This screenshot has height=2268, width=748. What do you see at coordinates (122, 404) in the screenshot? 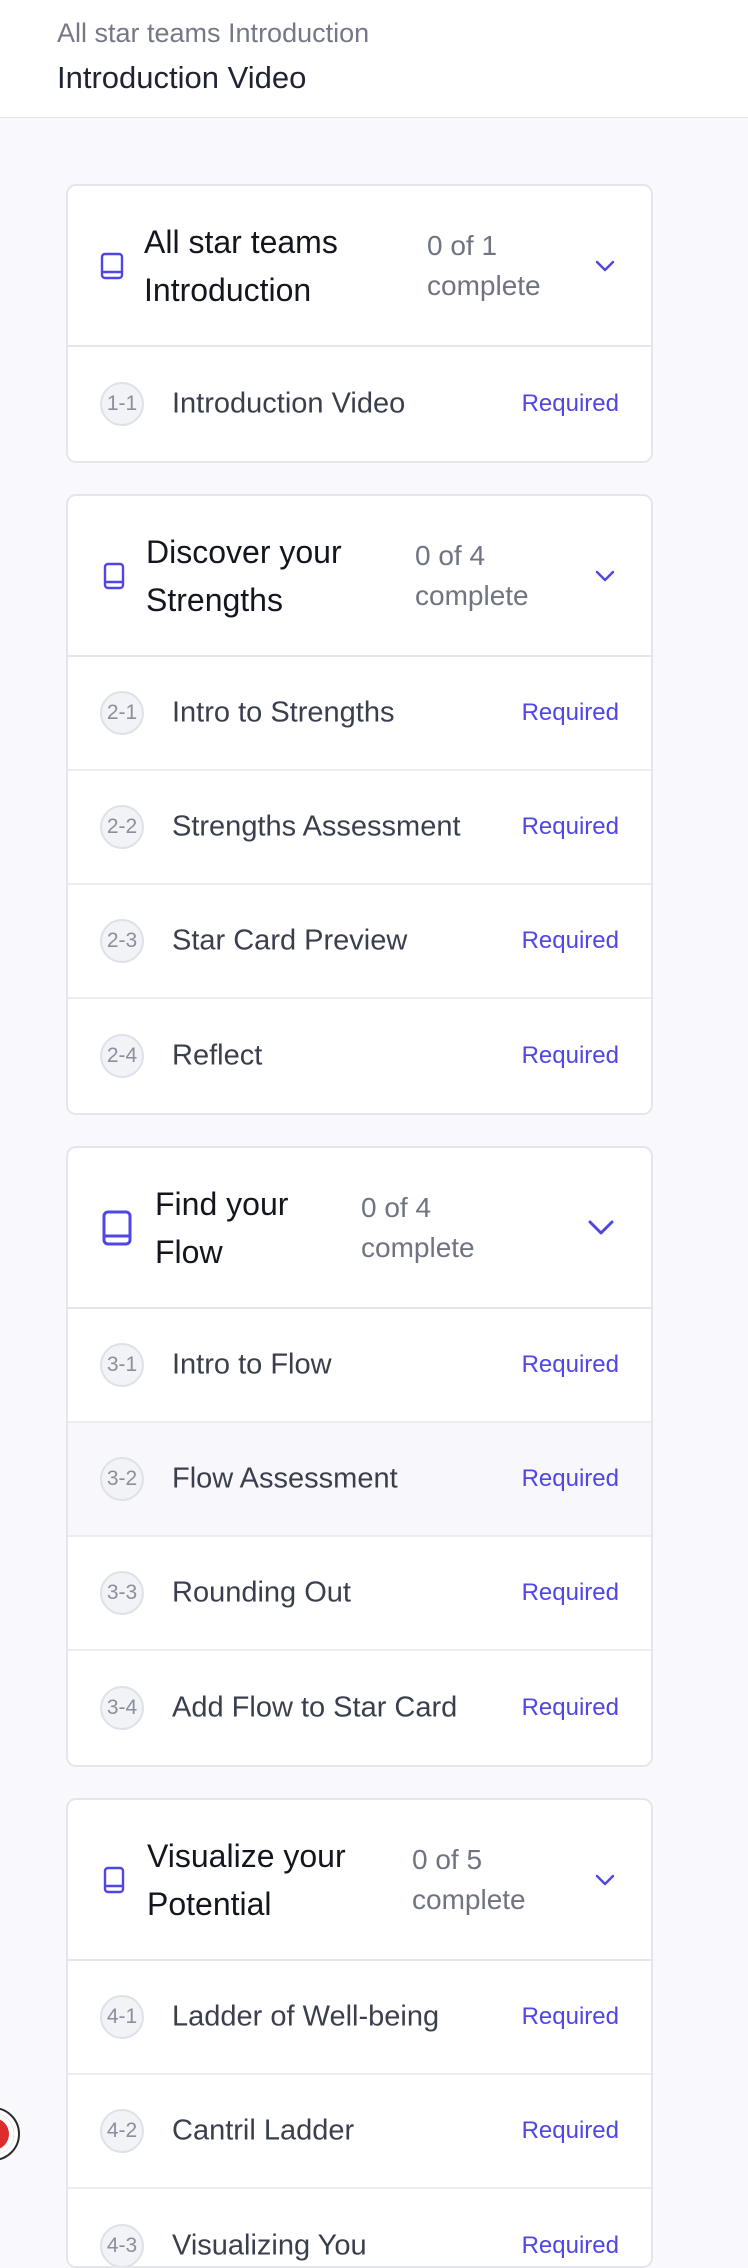
I see `step-number-badge: 1-1` at bounding box center [122, 404].